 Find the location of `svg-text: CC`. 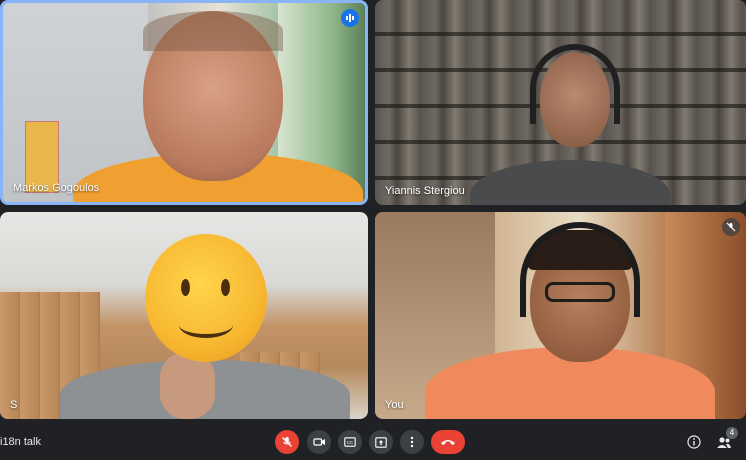

svg-text: CC is located at coordinates (350, 442).